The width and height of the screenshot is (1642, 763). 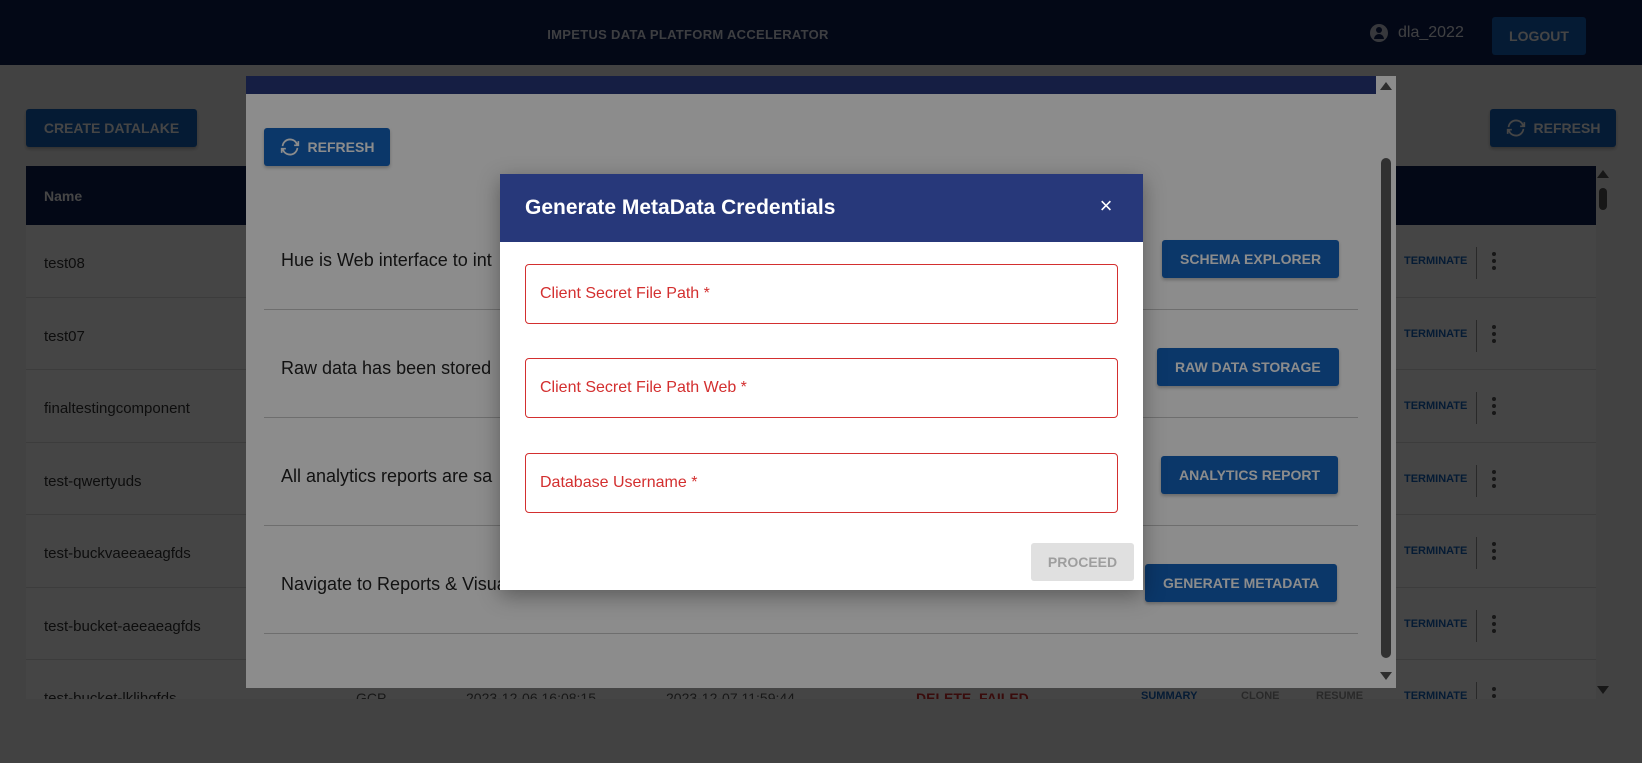 I want to click on modal-header: Generate MetaData Credentials ×, so click(x=821, y=208).